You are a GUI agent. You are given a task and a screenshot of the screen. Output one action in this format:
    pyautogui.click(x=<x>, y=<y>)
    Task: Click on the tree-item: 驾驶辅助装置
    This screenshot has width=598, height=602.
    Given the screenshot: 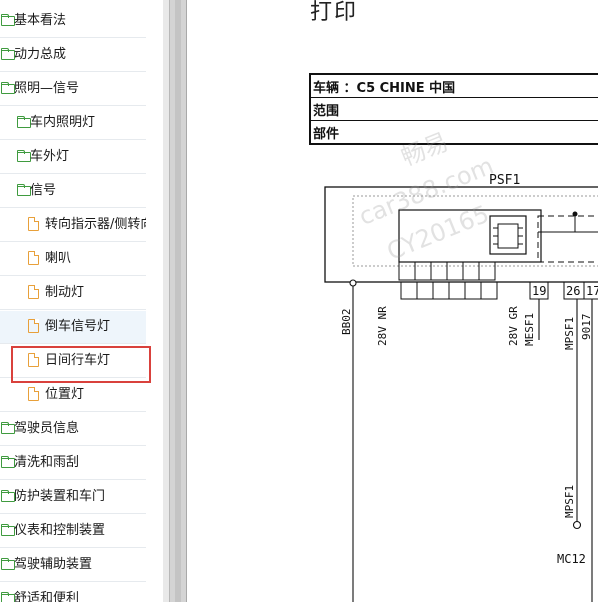 What is the action you would take?
    pyautogui.click(x=73, y=565)
    